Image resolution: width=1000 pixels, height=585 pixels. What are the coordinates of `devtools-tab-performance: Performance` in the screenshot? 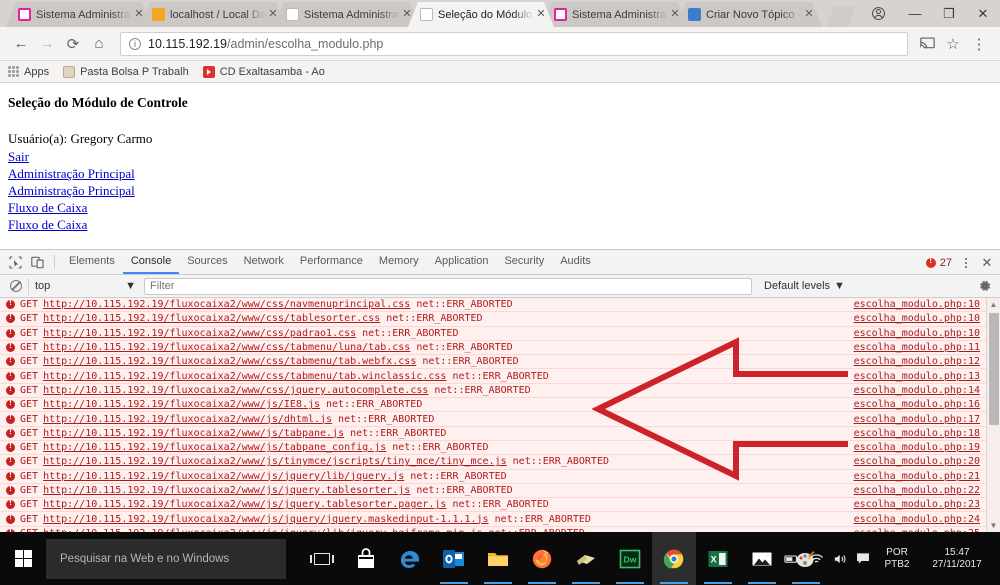 It's located at (331, 262).